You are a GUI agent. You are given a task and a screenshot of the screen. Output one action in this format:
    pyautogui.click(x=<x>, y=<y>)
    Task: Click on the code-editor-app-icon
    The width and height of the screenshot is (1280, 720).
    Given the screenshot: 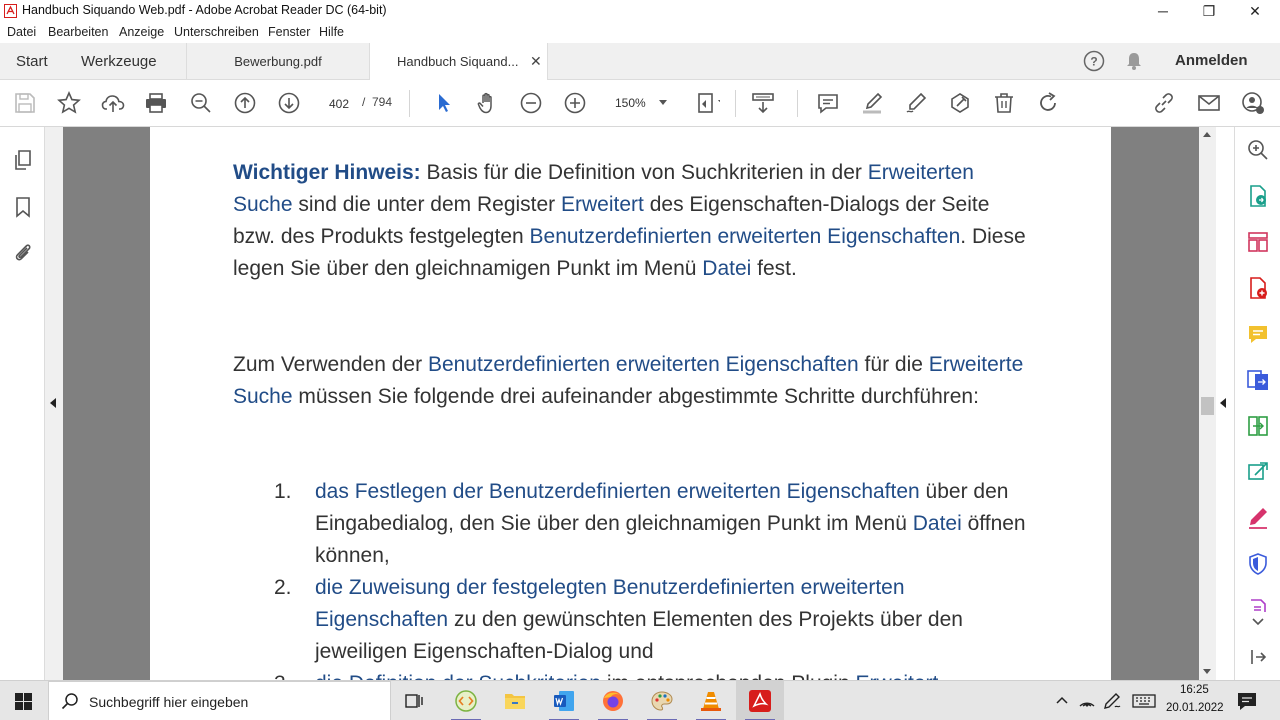 What is the action you would take?
    pyautogui.click(x=466, y=701)
    